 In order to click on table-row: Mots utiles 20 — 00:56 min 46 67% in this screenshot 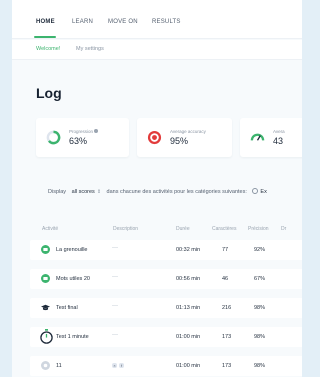, I will do `click(166, 279)`.